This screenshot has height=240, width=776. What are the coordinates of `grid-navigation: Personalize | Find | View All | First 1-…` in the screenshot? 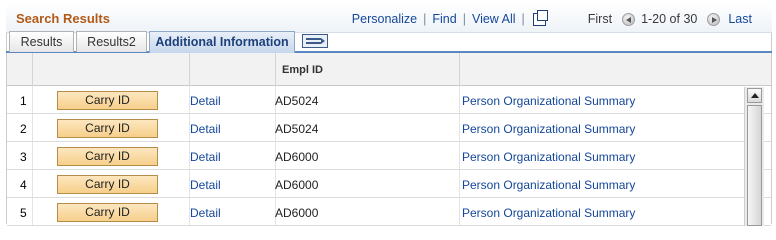 It's located at (552, 18).